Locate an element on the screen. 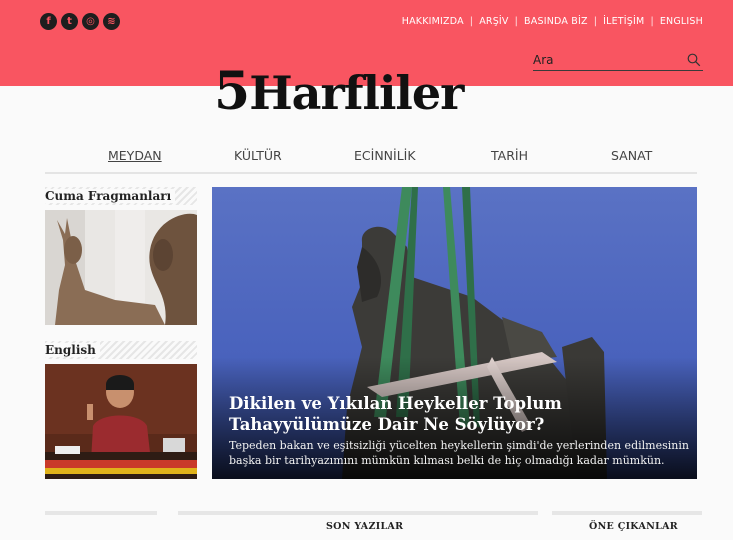 This screenshot has width=733, height=540. main-nav: MEYDAN KÜLTÜR ECİNNİLİK TARİH SANAT is located at coordinates (371, 158).